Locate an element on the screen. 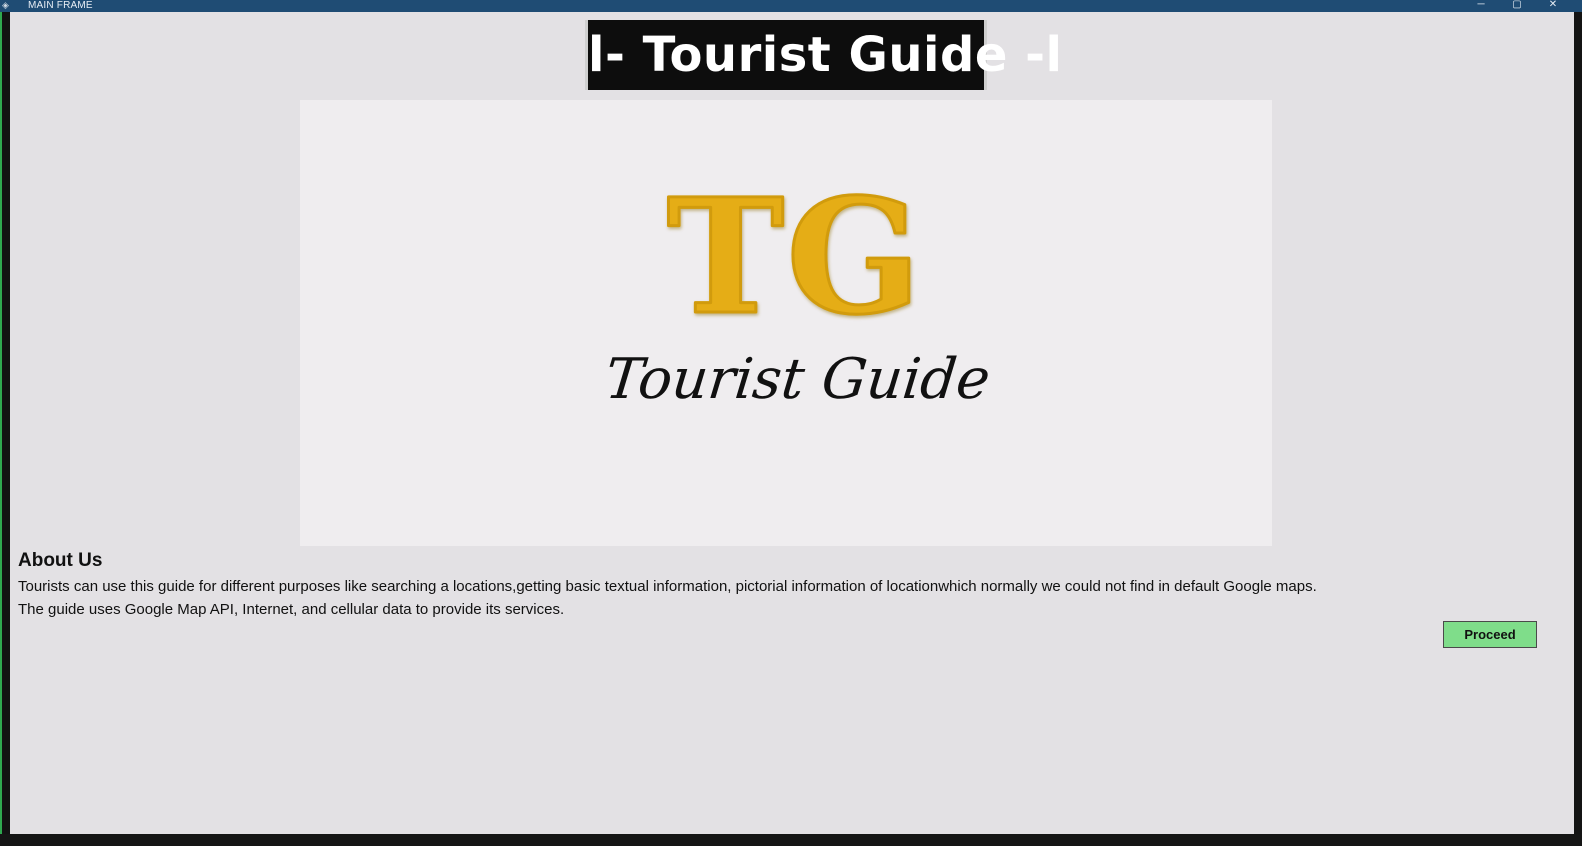 This screenshot has width=1582, height=846. logo-tg-letters: TG is located at coordinates (795, 257).